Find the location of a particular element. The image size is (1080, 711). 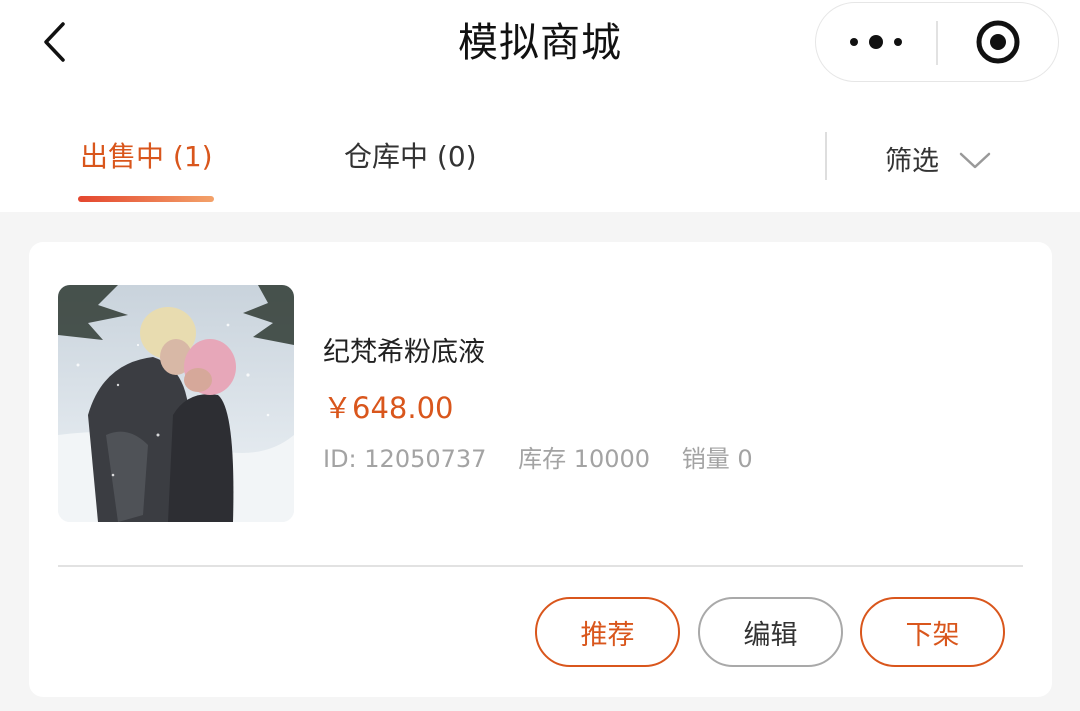

product-photo is located at coordinates (176, 403).